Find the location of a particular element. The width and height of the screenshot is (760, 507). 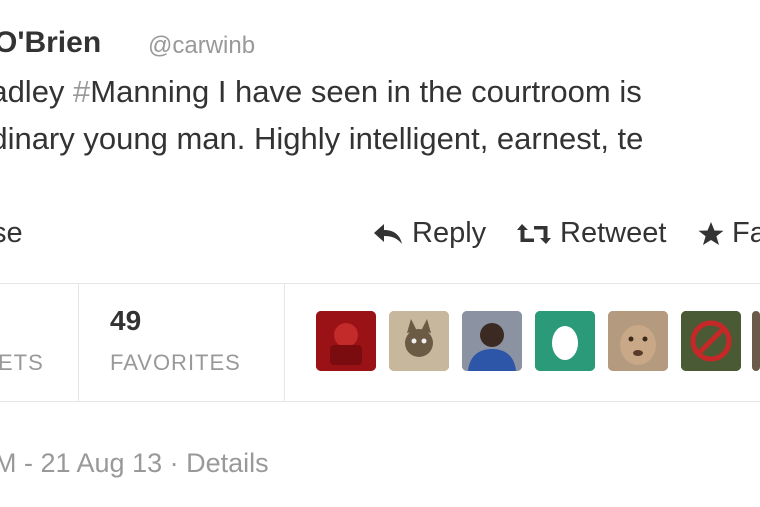

star-icon is located at coordinates (711, 234).